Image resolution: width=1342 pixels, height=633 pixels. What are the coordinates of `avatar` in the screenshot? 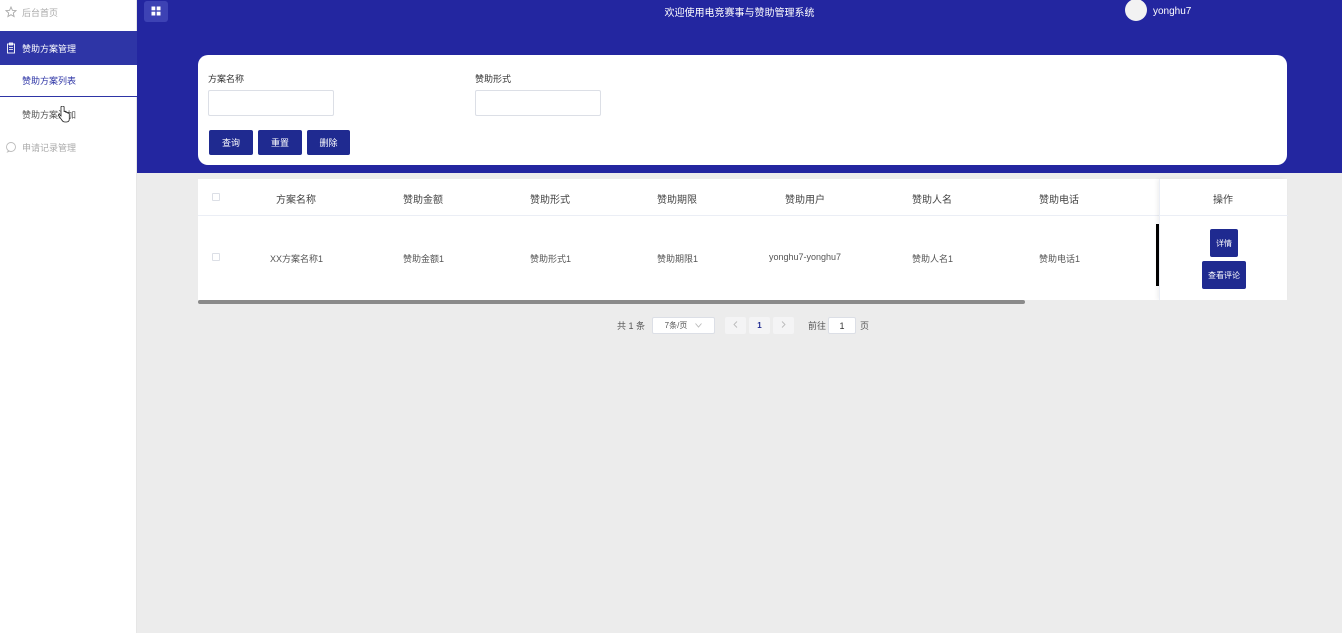 It's located at (1136, 10).